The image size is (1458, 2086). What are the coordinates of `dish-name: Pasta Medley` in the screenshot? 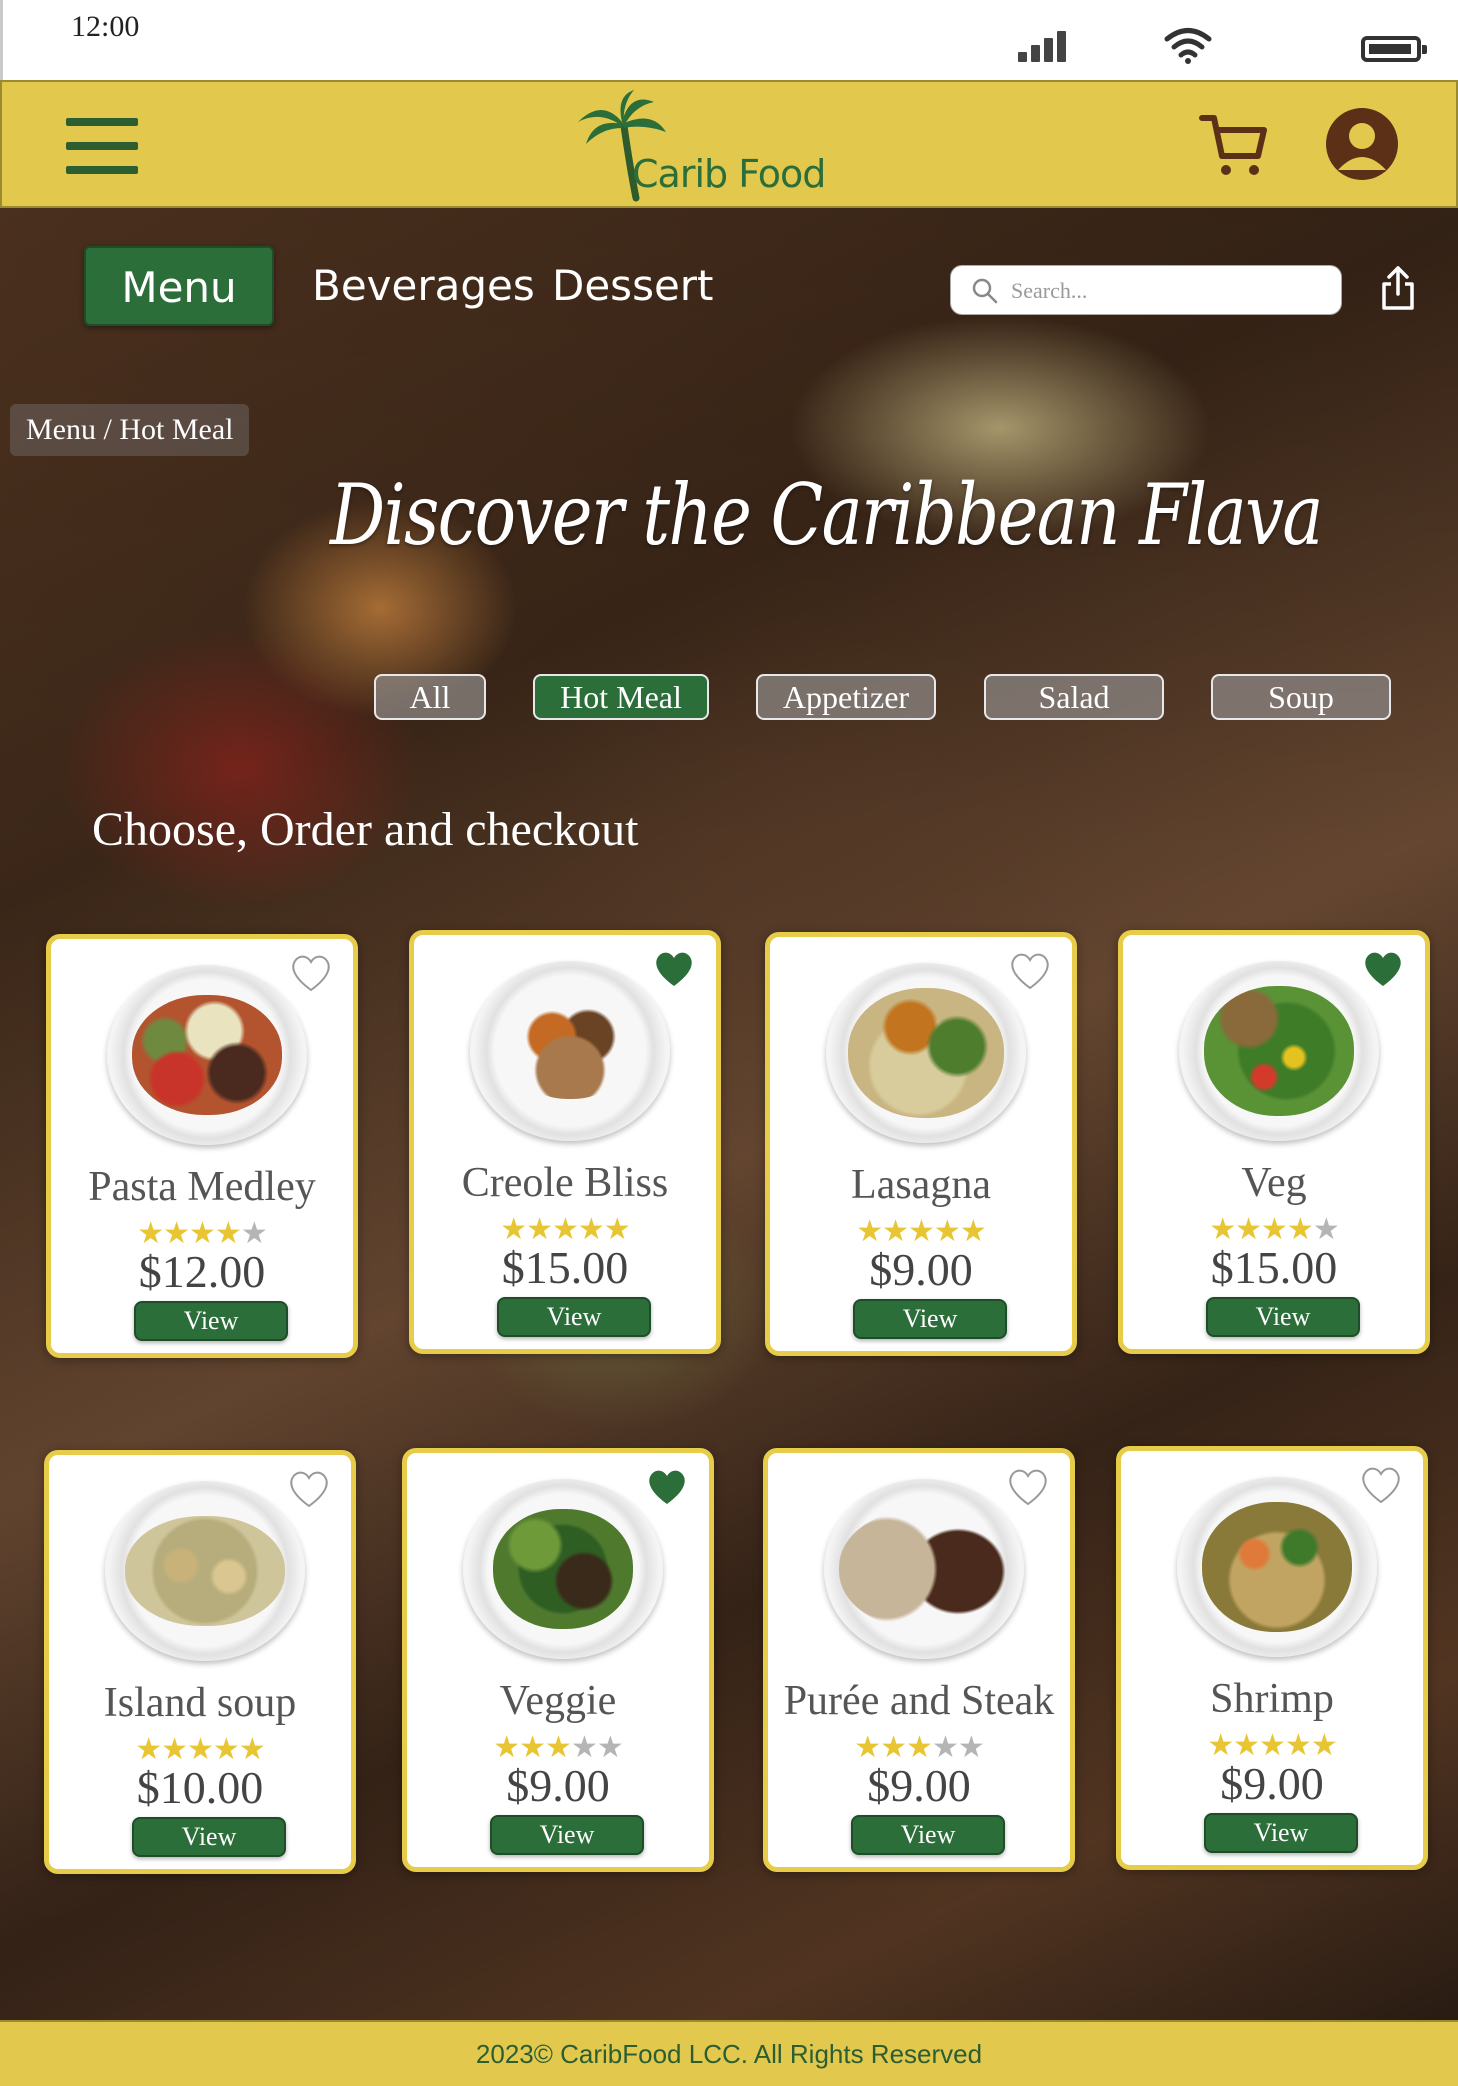 It's located at (202, 1187).